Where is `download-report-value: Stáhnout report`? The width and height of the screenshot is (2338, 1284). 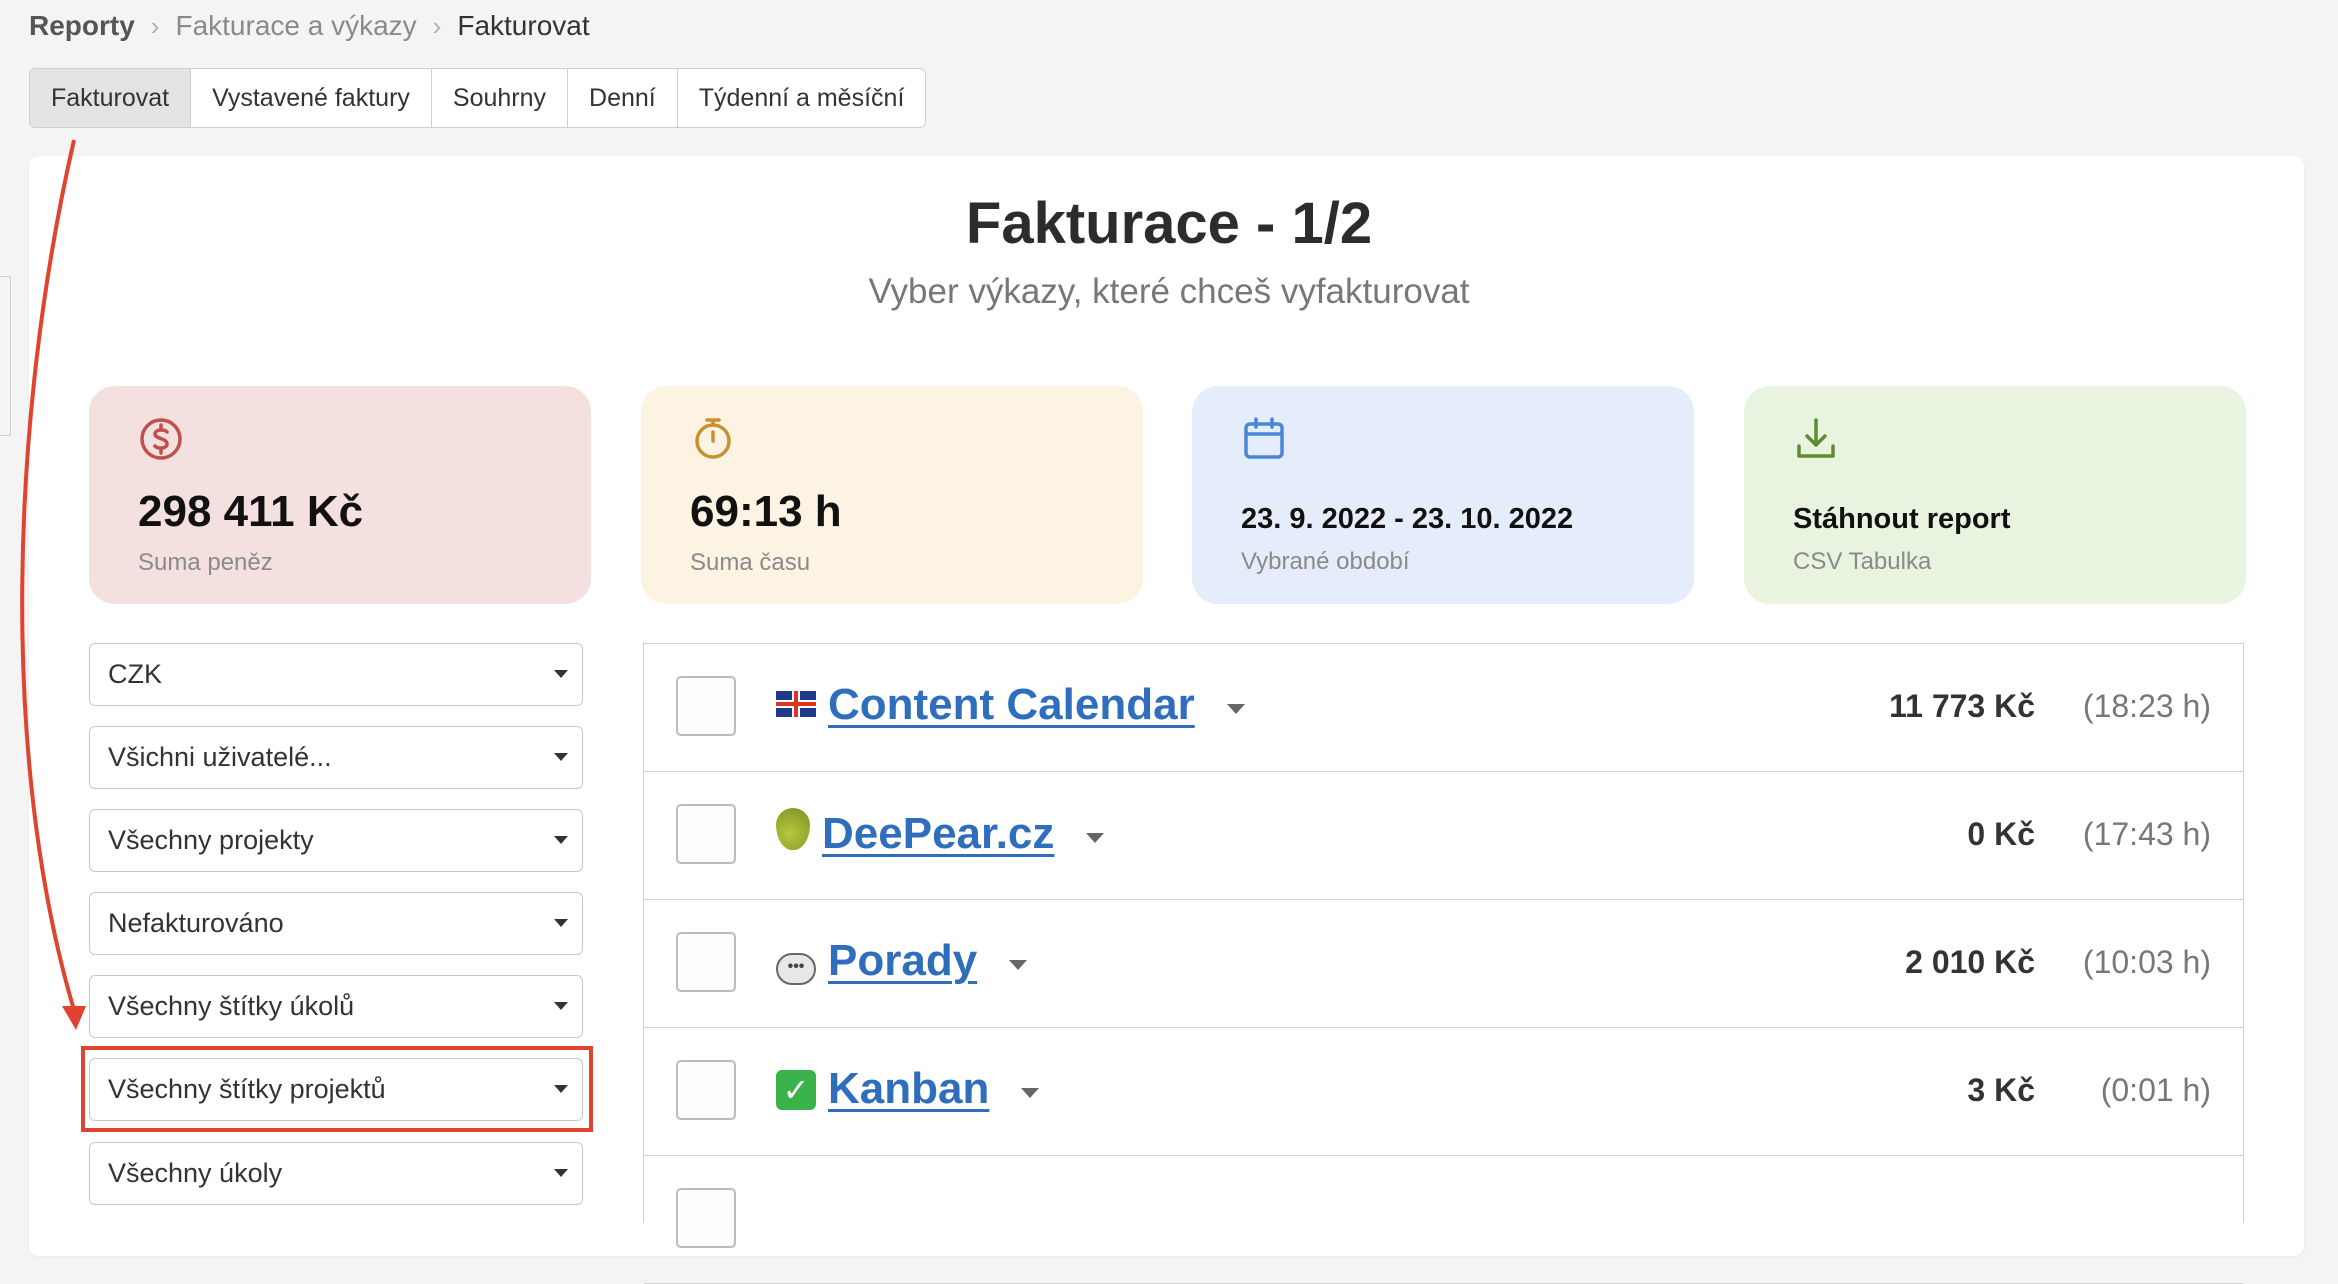 download-report-value: Stáhnout report is located at coordinates (1902, 519).